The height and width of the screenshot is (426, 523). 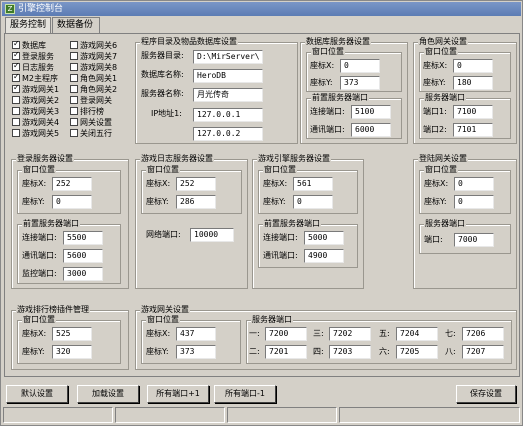 I want to click on ip1-input: 127.0.0.1, so click(x=228, y=115).